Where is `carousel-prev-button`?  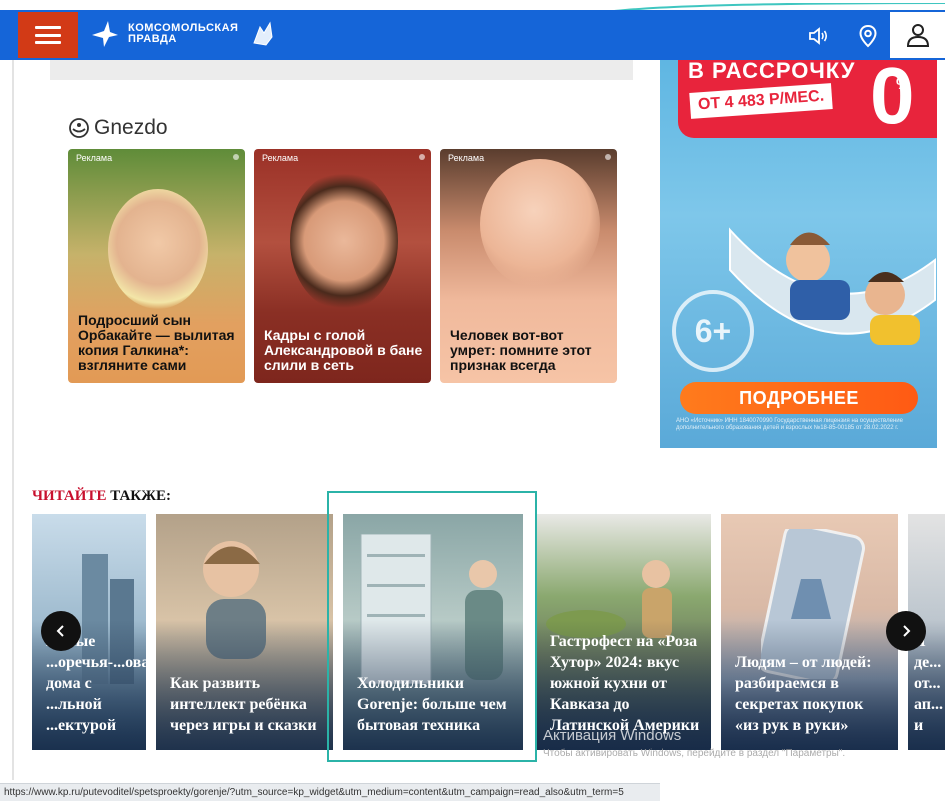
carousel-prev-button is located at coordinates (61, 631).